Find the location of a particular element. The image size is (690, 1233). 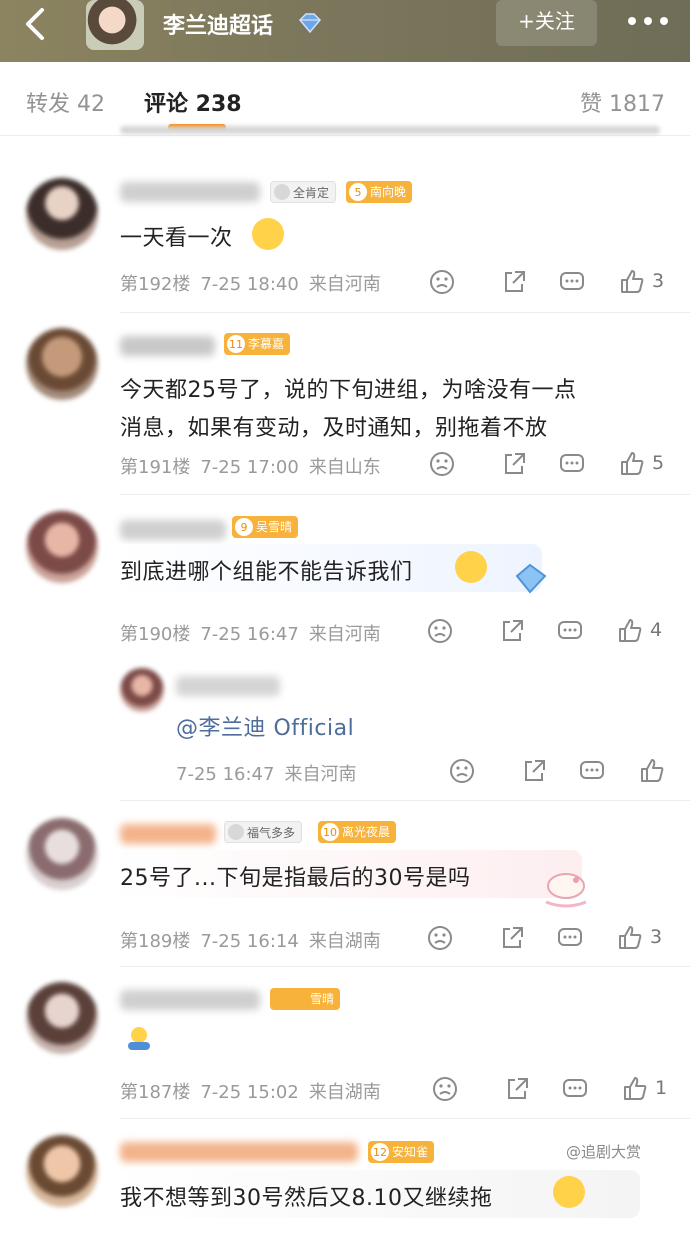

fan-level-badge: 雪晴 is located at coordinates (305, 999).